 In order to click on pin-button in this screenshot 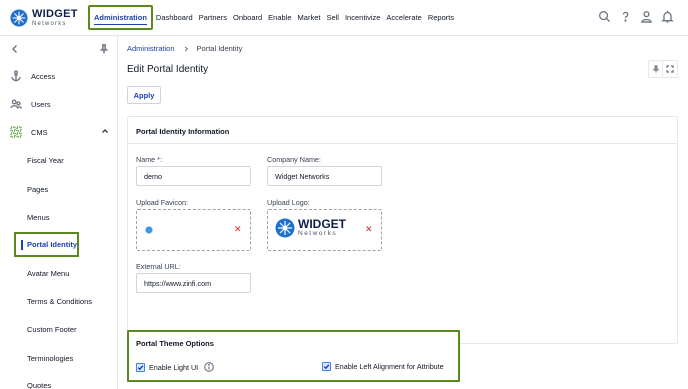, I will do `click(656, 69)`.